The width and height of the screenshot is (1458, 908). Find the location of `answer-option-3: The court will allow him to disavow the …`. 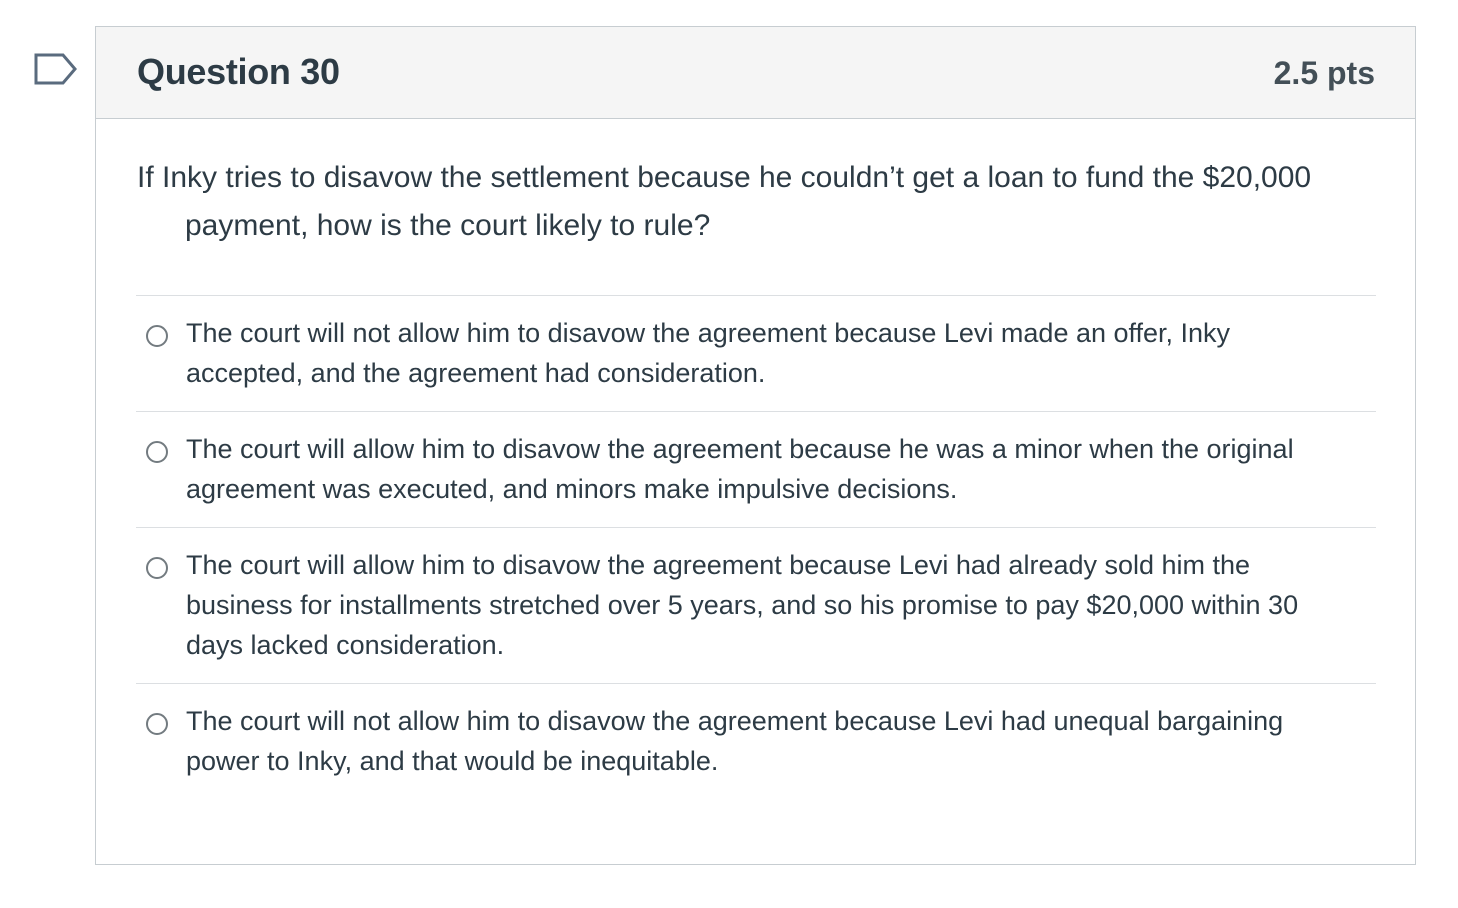

answer-option-3: The court will allow him to disavow the … is located at coordinates (756, 605).